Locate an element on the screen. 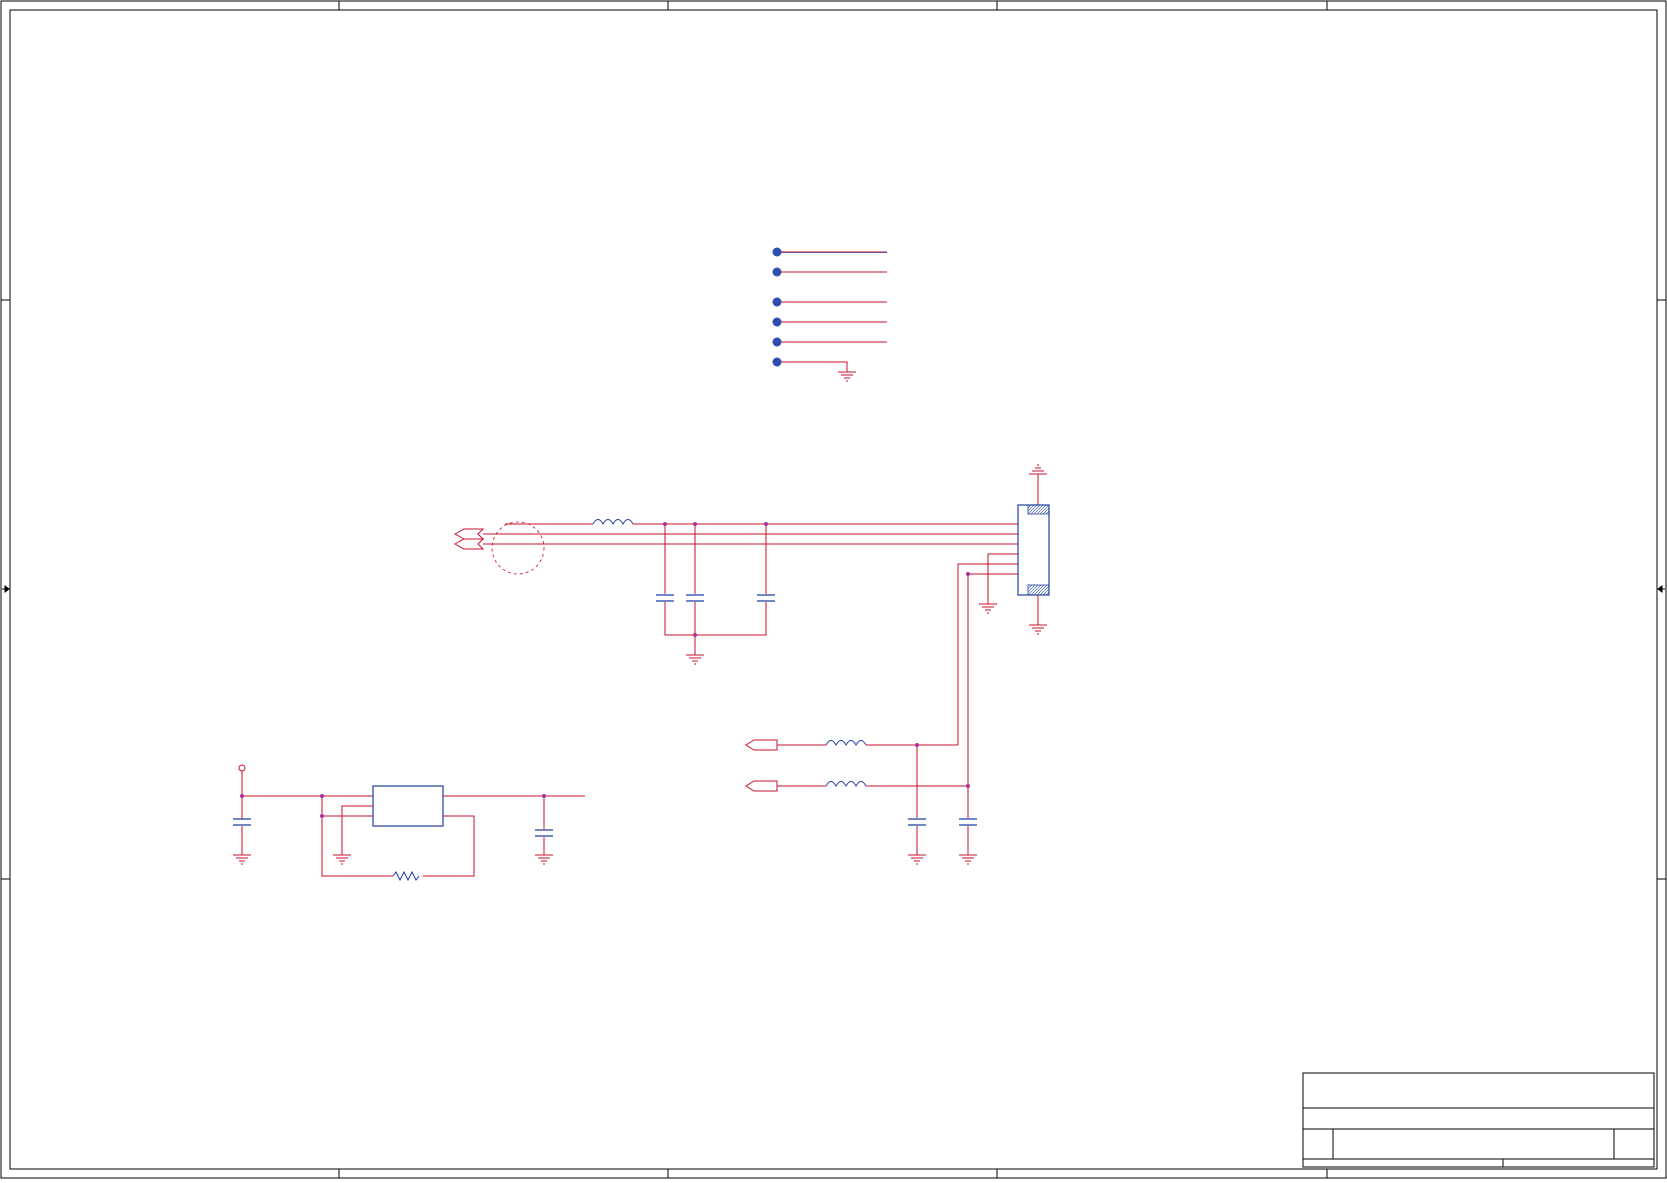 This screenshot has height=1183, width=1667. arrow-right-icon is located at coordinates (7, 589).